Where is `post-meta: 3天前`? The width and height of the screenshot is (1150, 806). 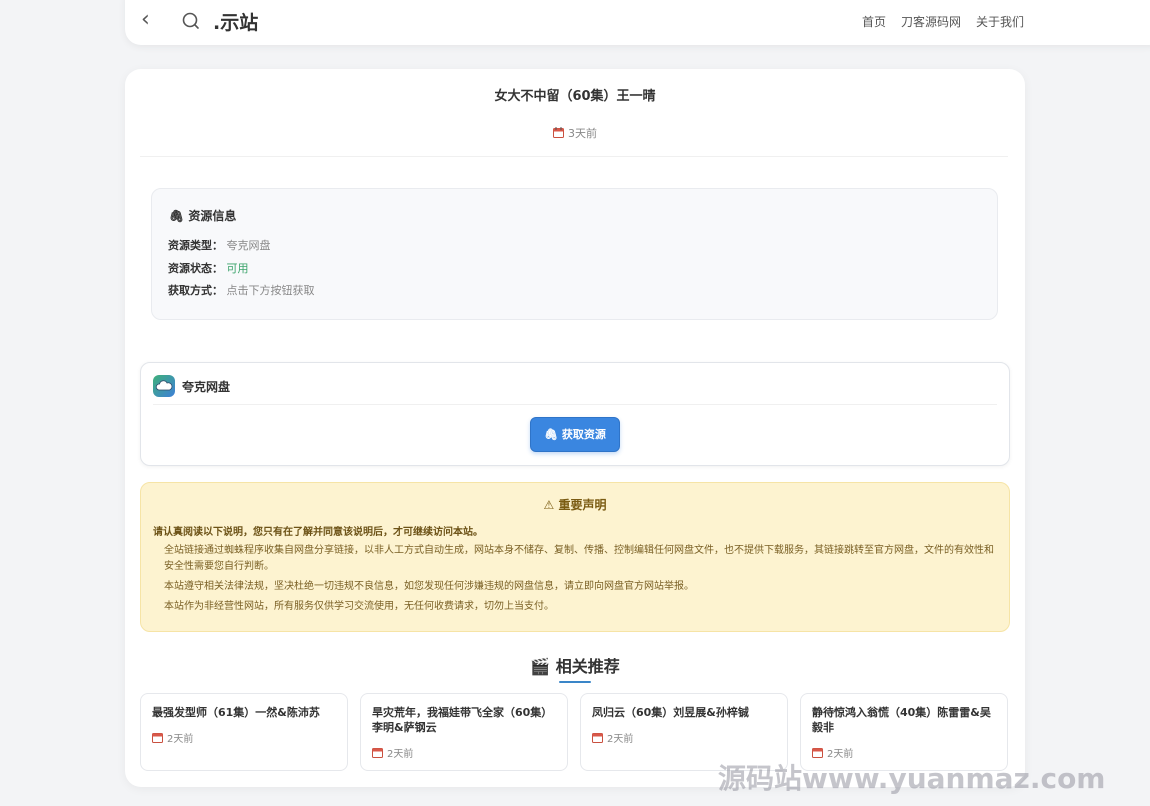
post-meta: 3天前 is located at coordinates (575, 133).